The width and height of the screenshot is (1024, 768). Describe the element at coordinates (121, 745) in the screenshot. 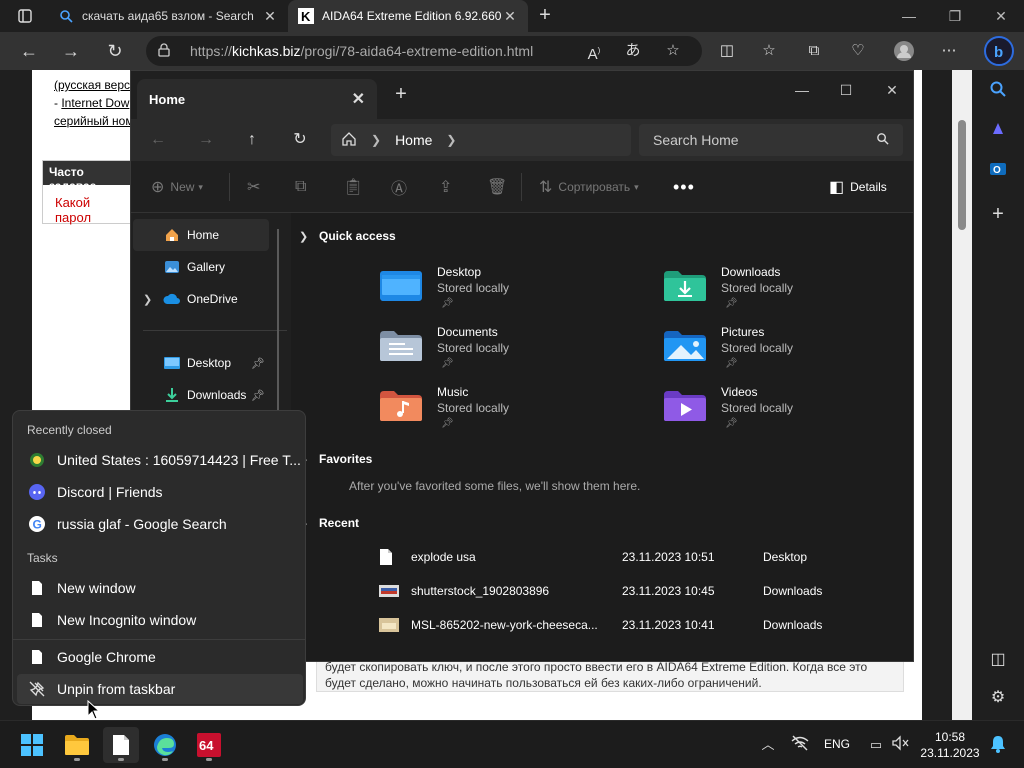

I see `document-app-icon` at that location.